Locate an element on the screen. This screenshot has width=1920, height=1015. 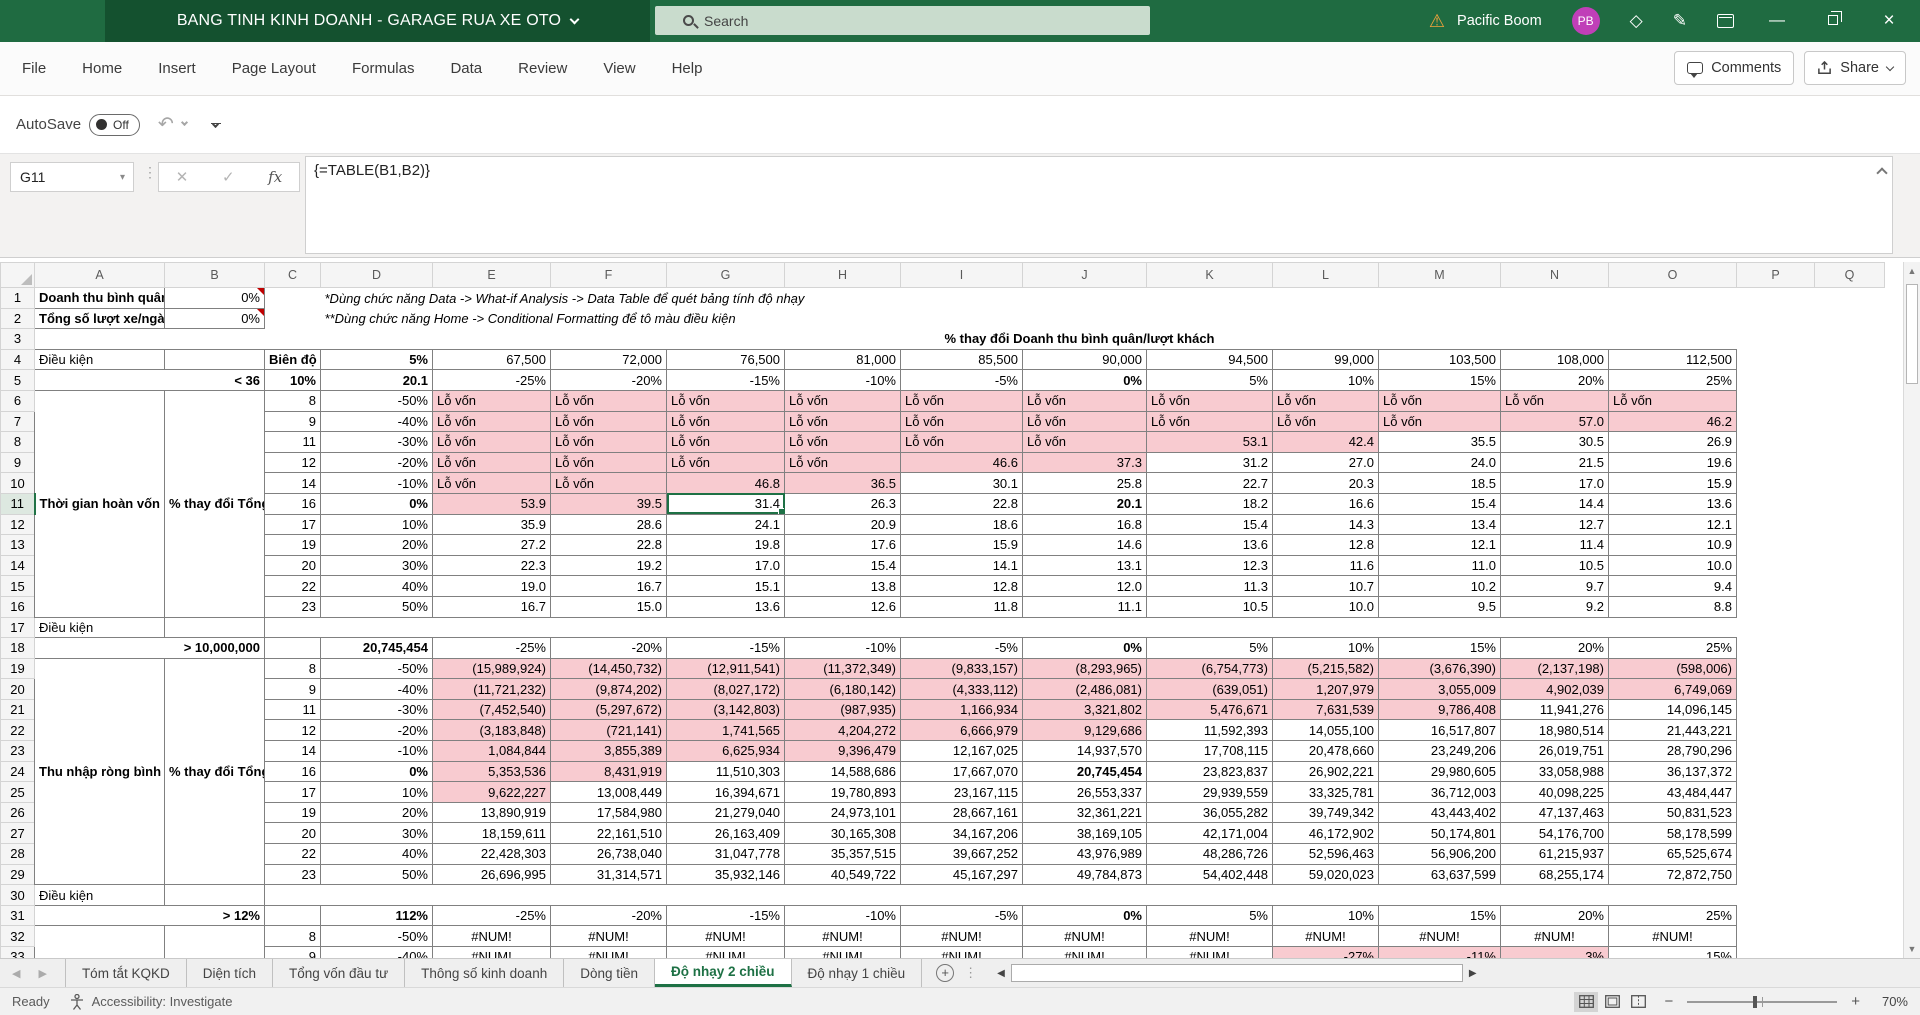
cell-M31: 15% is located at coordinates (1439, 915).